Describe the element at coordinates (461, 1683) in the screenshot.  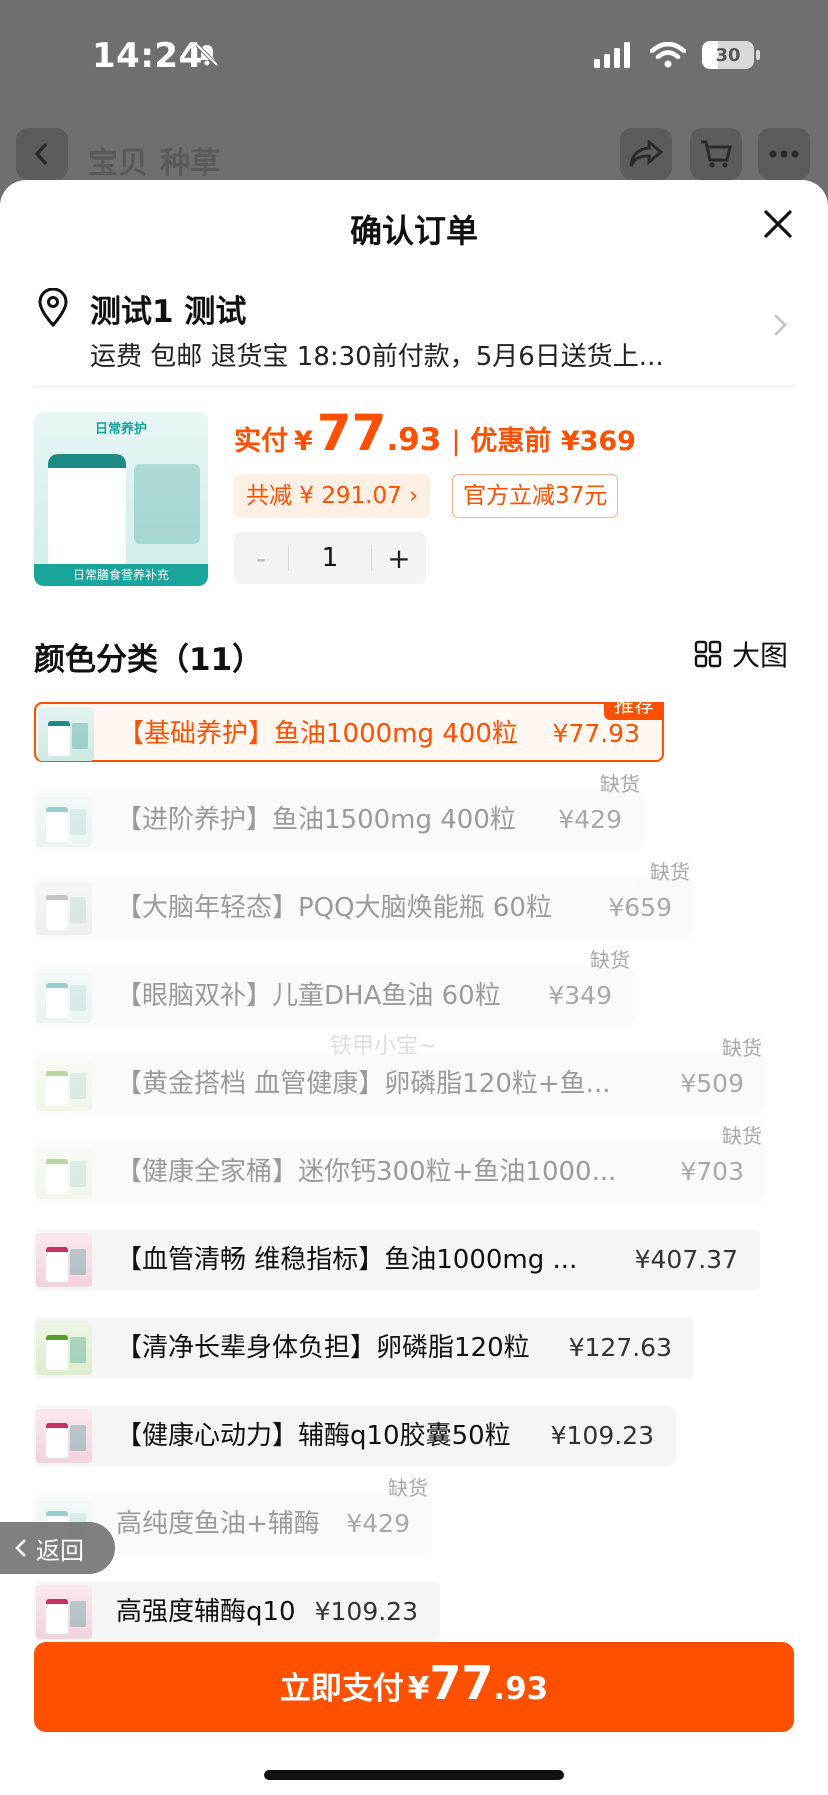
I see `pay-price-integer: 77` at that location.